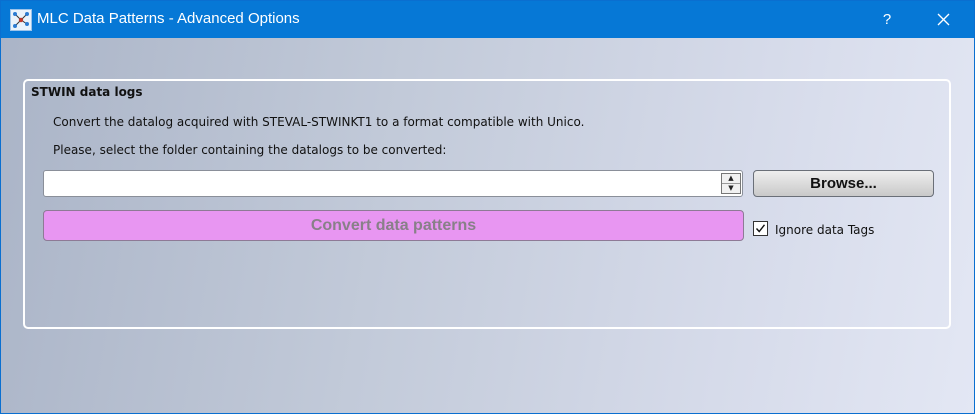 This screenshot has width=975, height=414. Describe the element at coordinates (87, 92) in the screenshot. I see `group-title: STWIN data logs` at that location.